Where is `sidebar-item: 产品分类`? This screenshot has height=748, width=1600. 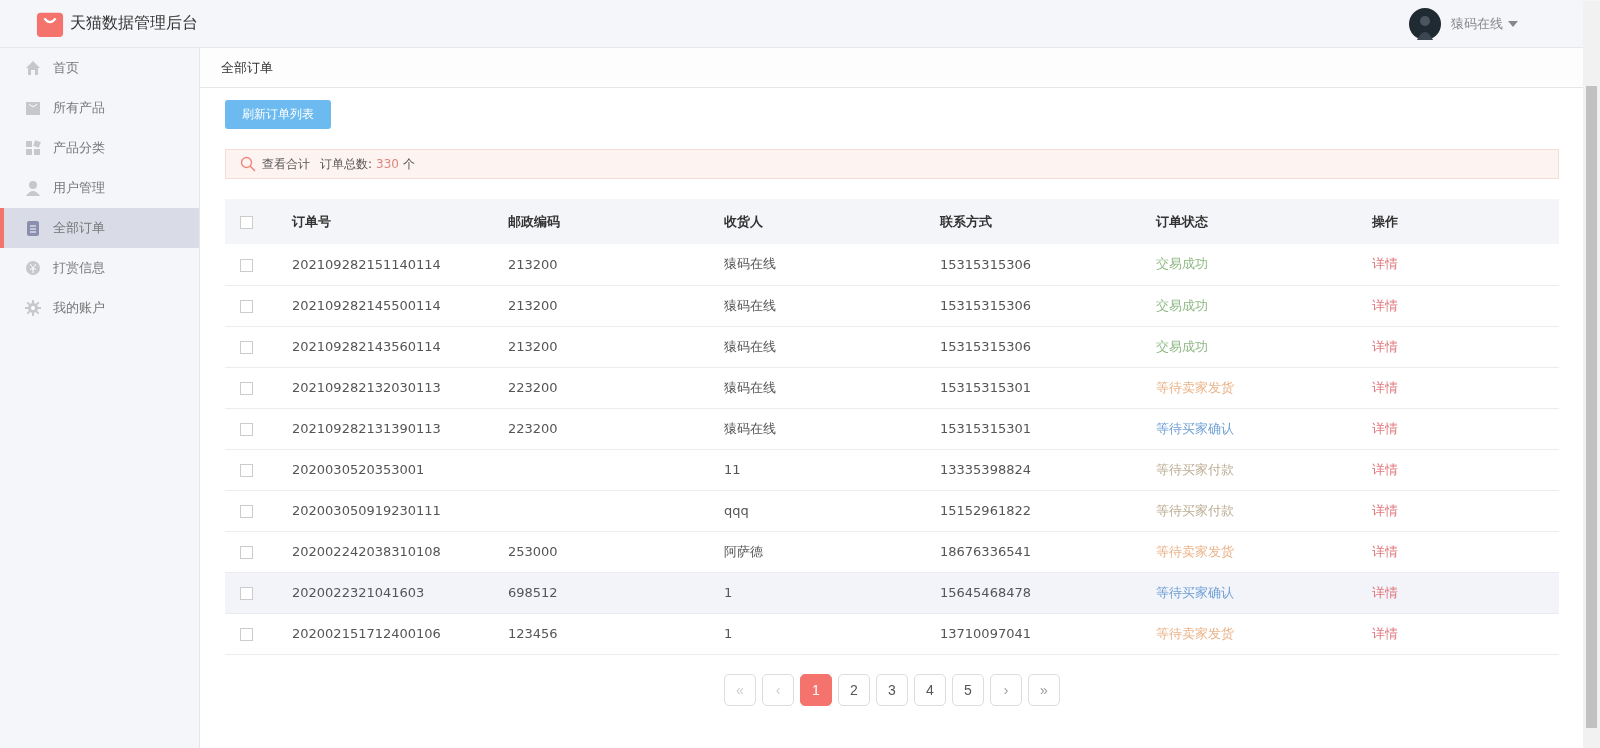 sidebar-item: 产品分类 is located at coordinates (99, 148).